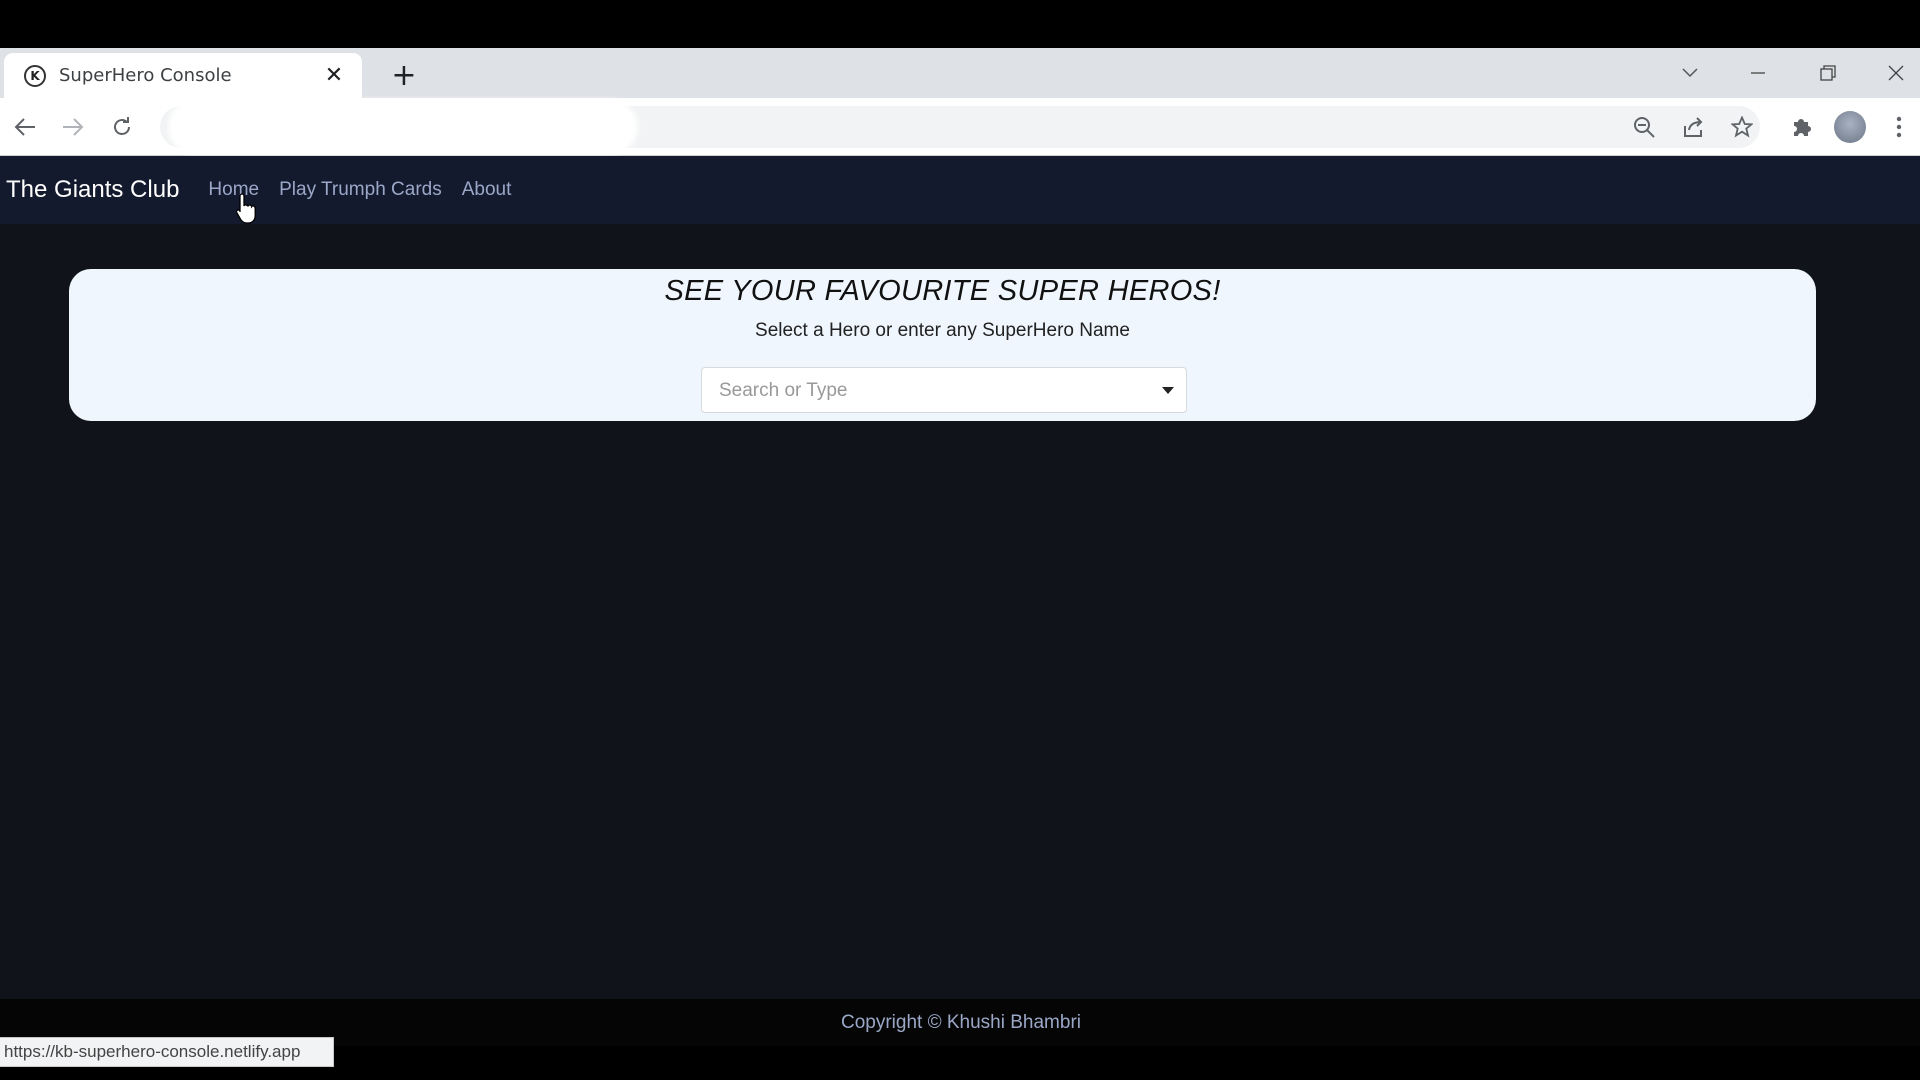 Image resolution: width=1920 pixels, height=1080 pixels. Describe the element at coordinates (360, 190) in the screenshot. I see `nav-link-play-trumph-cards: Play Trumph Cards` at that location.